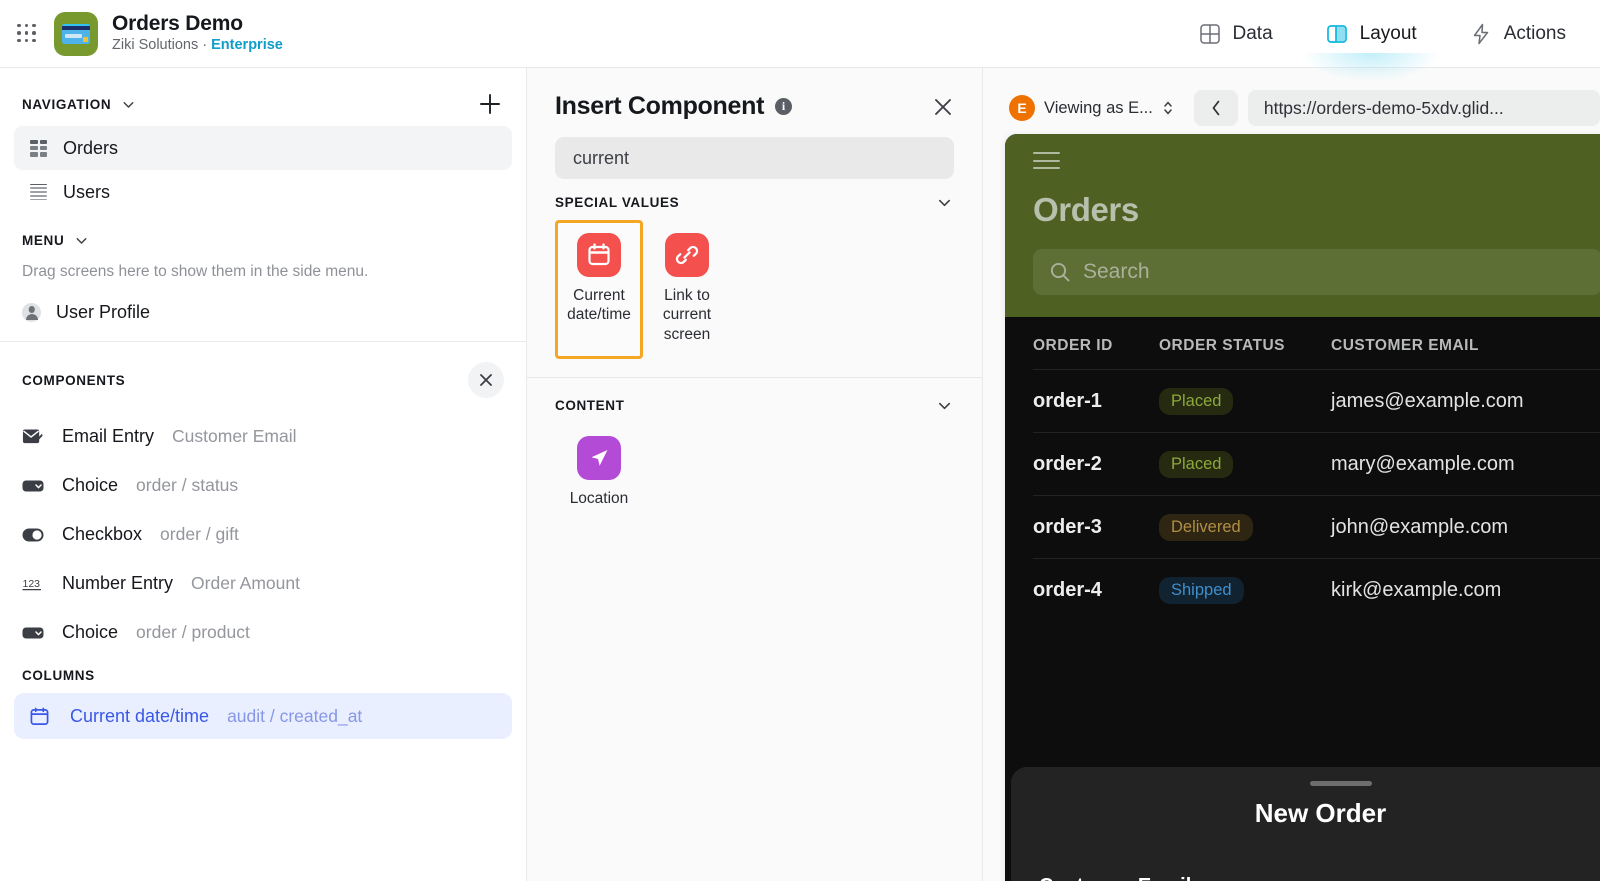 Image resolution: width=1600 pixels, height=881 pixels. Describe the element at coordinates (754, 94) in the screenshot. I see `insert-panel-header: Insert Component i` at that location.